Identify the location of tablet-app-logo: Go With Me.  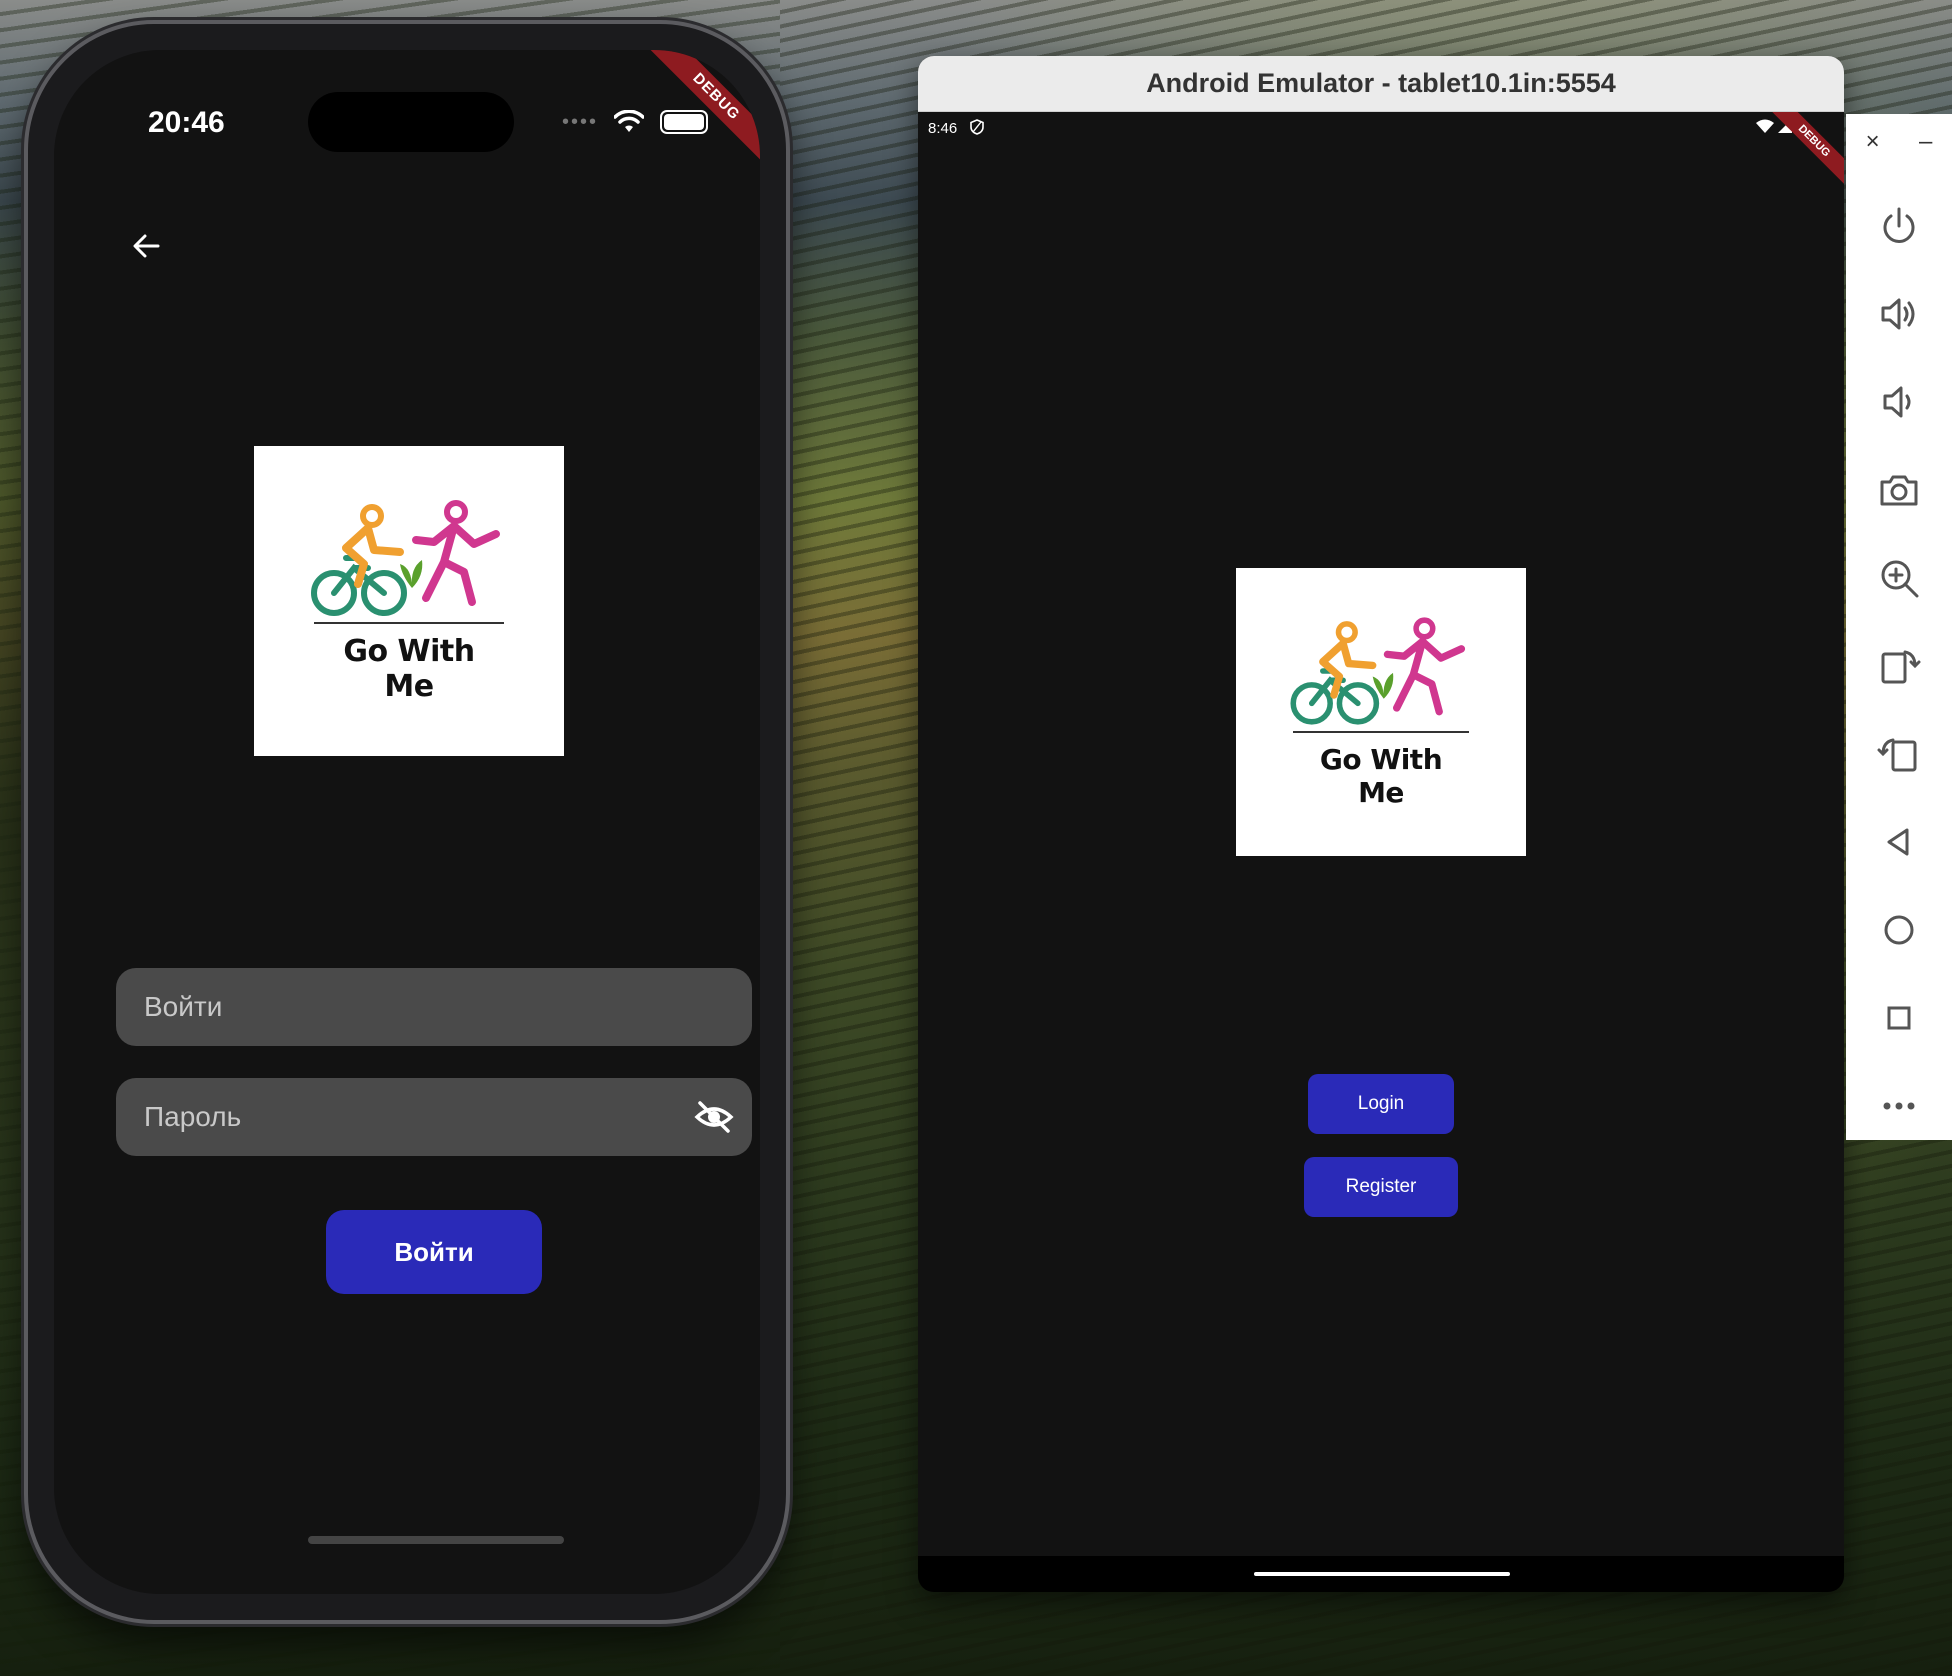
(1381, 712).